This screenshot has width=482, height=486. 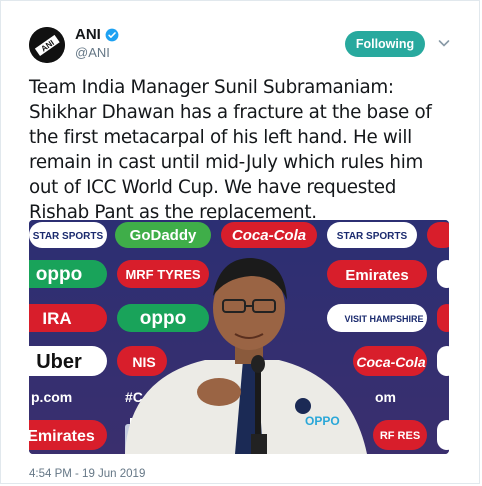 I want to click on sponsor-star-sports: STAR SPORTS, so click(x=68, y=236).